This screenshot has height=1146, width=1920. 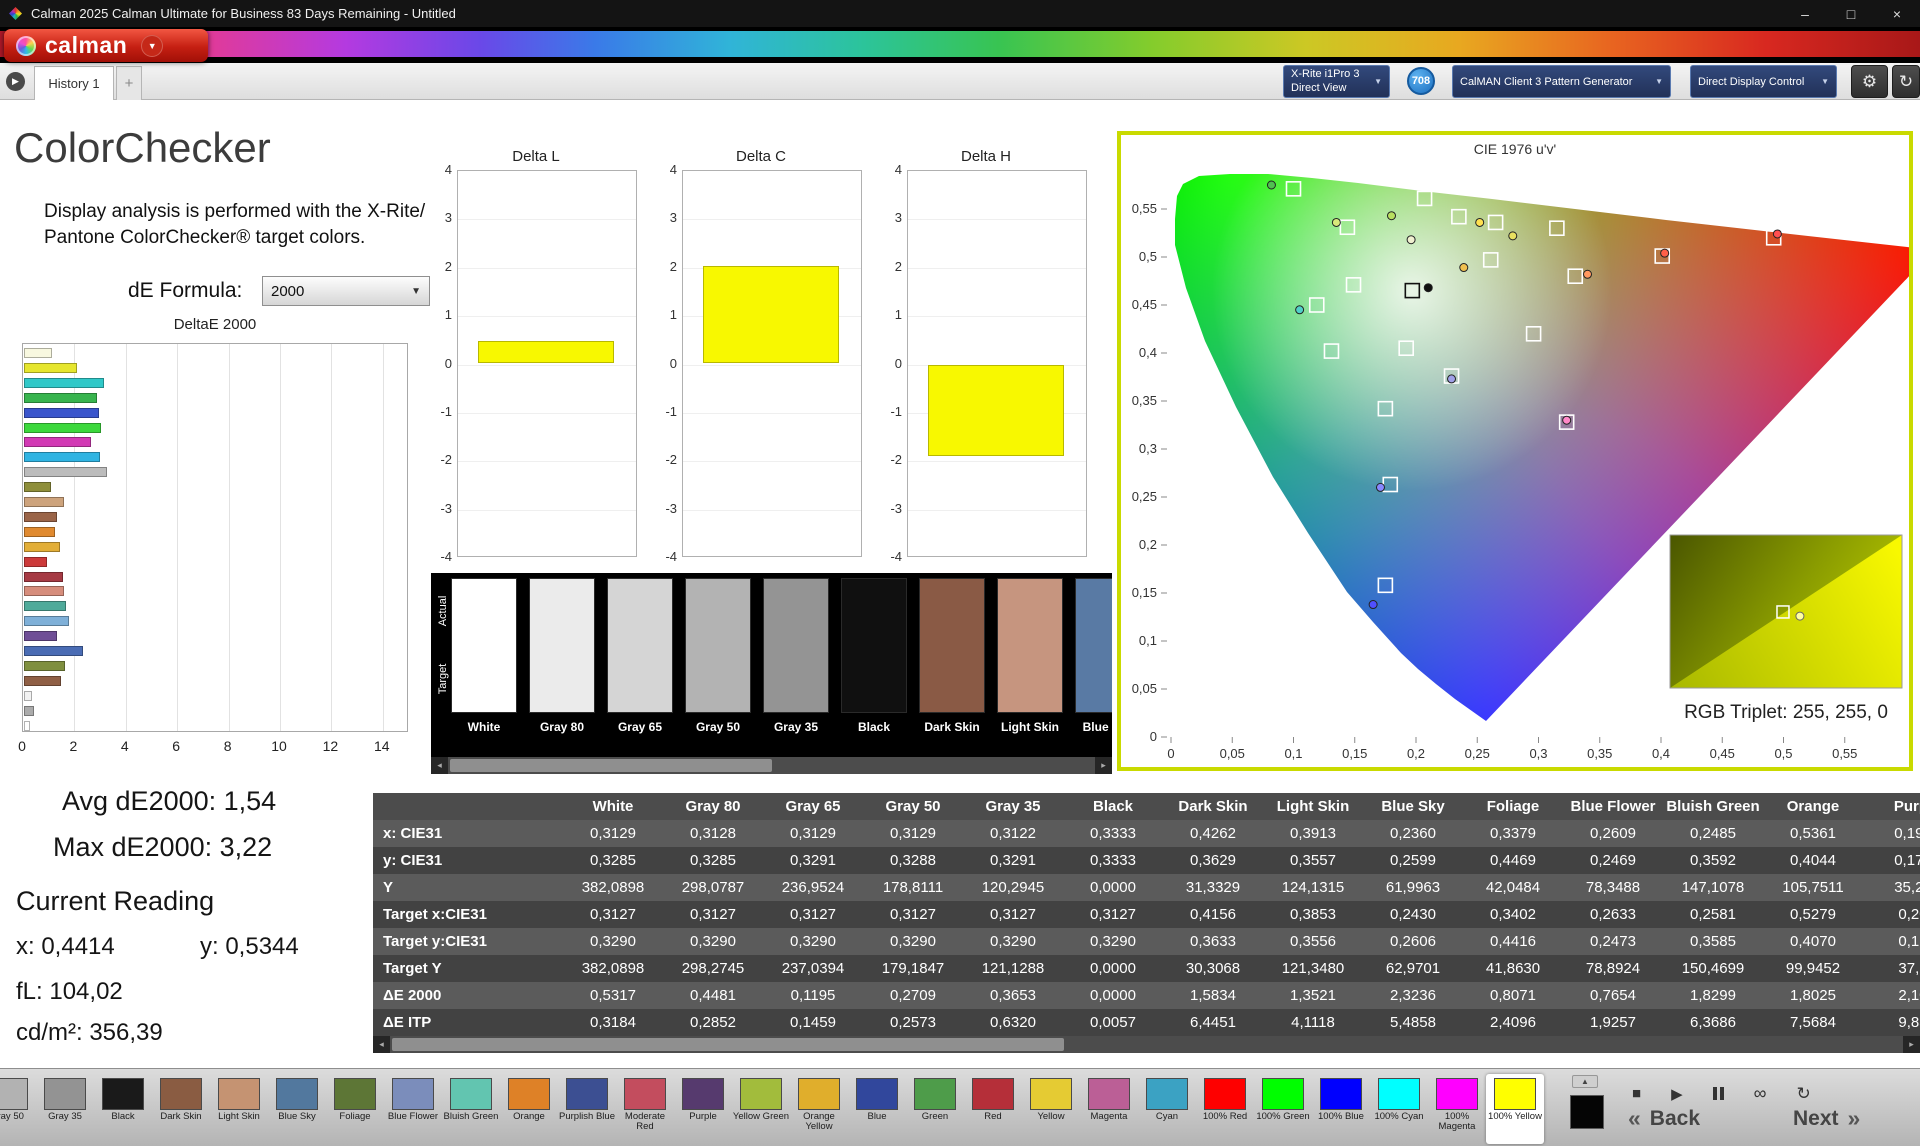 I want to click on delta-l-bar, so click(x=546, y=351).